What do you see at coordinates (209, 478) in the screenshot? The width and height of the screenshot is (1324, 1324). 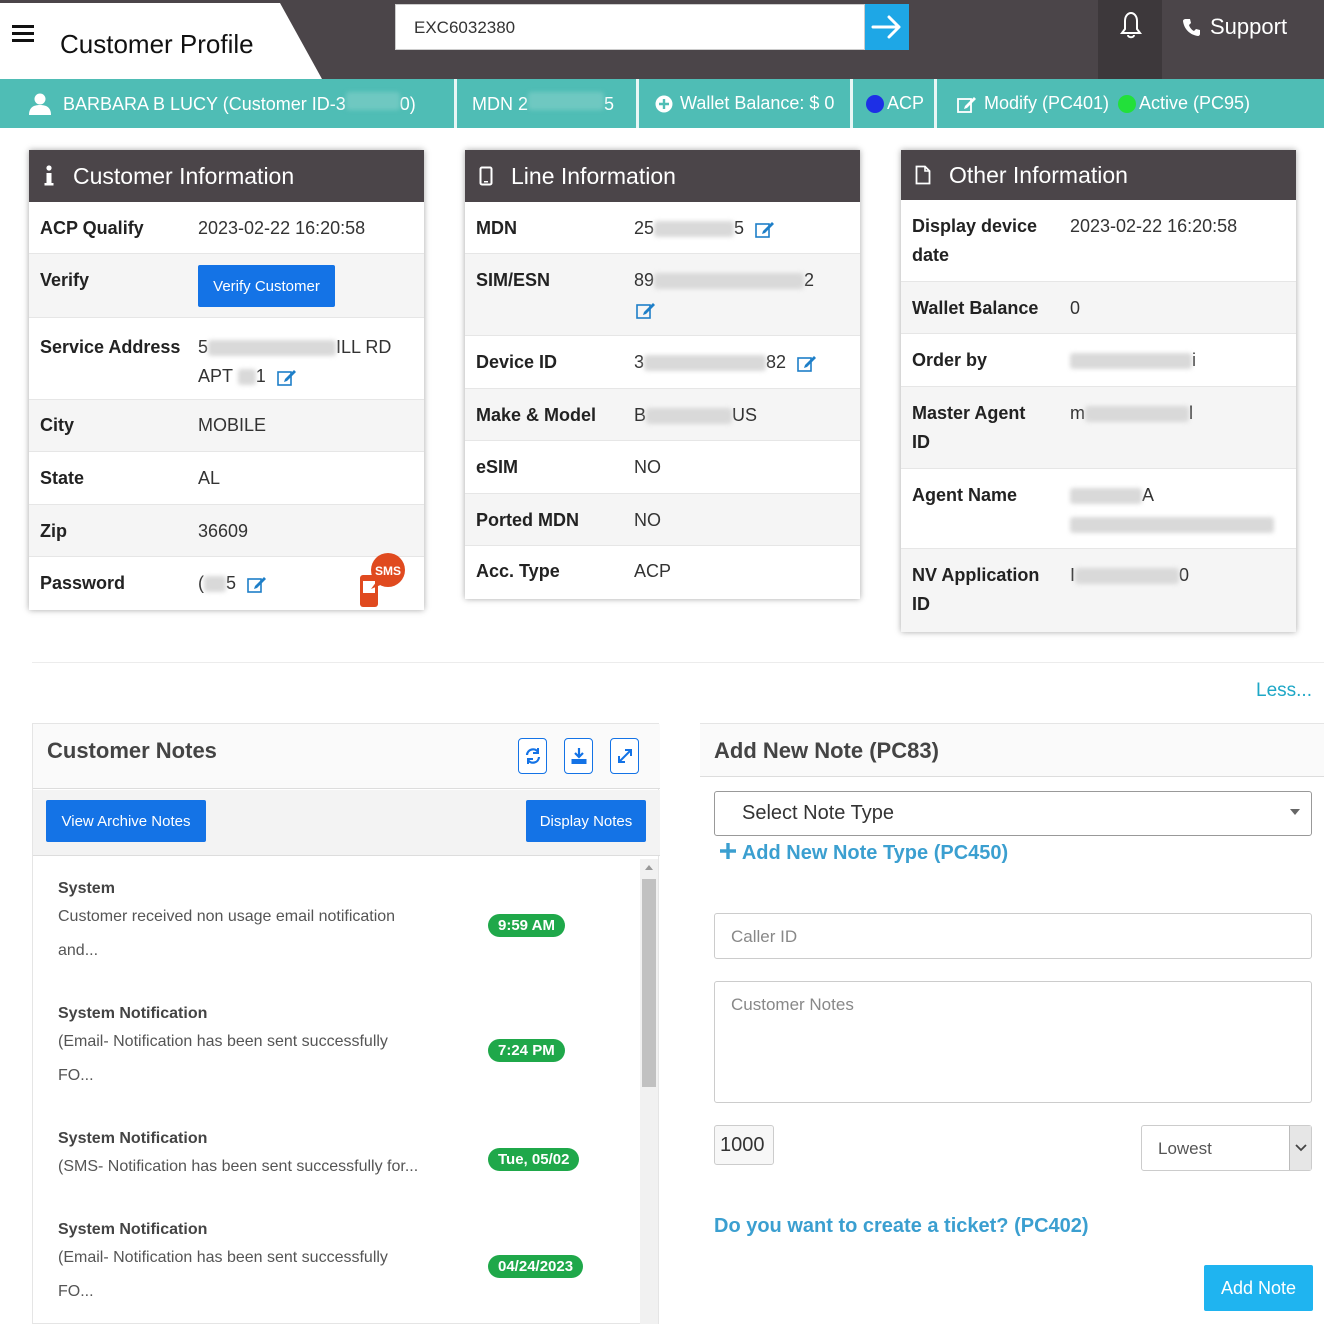 I see `state-value: AL` at bounding box center [209, 478].